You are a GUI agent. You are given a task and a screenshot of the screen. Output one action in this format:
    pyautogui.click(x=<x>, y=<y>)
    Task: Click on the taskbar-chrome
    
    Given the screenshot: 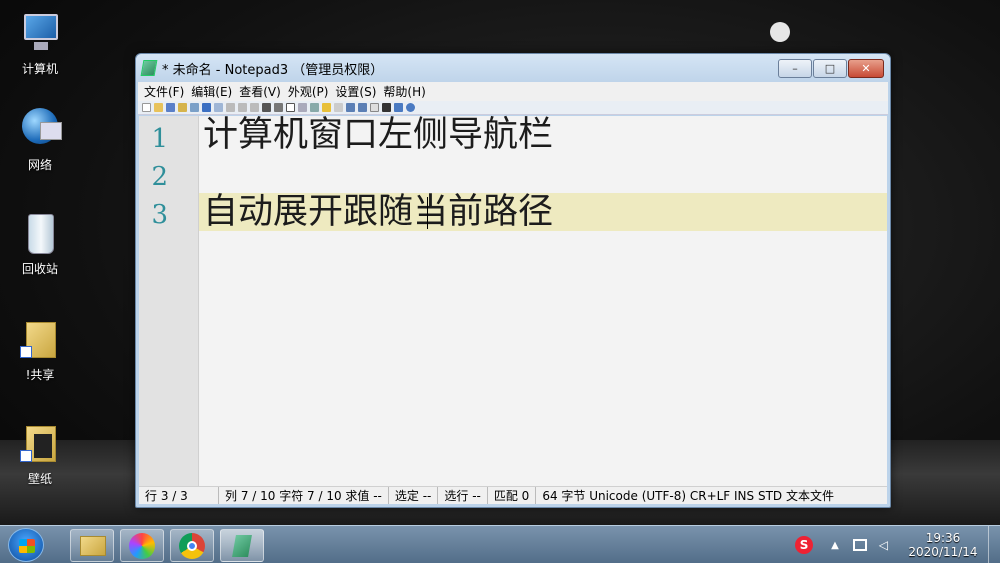 What is the action you would take?
    pyautogui.click(x=192, y=545)
    